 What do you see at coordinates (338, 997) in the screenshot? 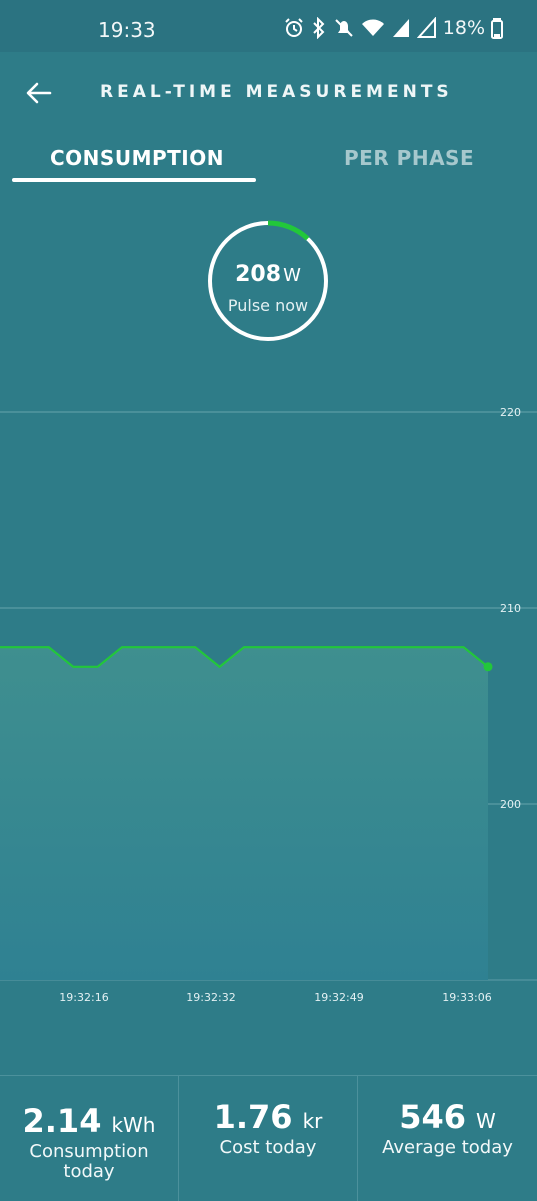
I see `x-tick-label: 19:32:49` at bounding box center [338, 997].